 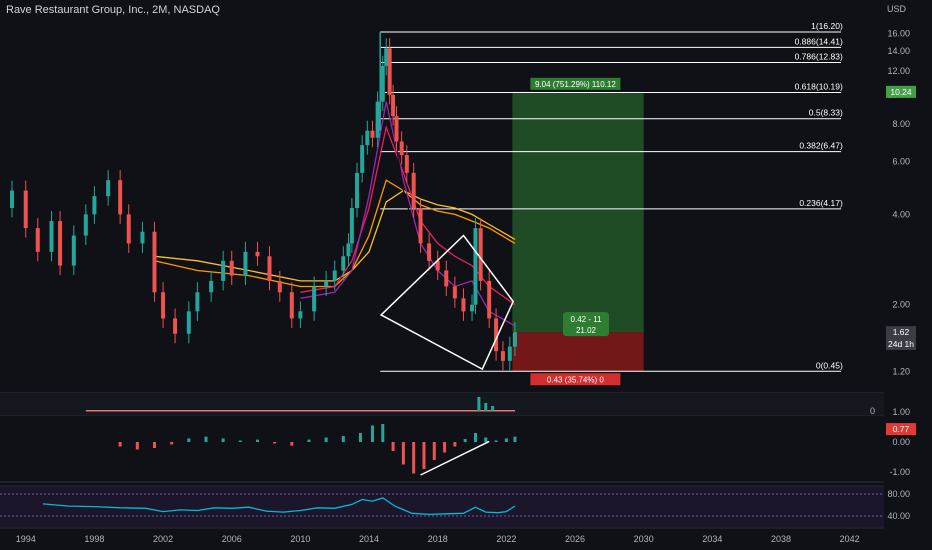 What do you see at coordinates (901, 332) in the screenshot?
I see `price-badge-label: 1.62` at bounding box center [901, 332].